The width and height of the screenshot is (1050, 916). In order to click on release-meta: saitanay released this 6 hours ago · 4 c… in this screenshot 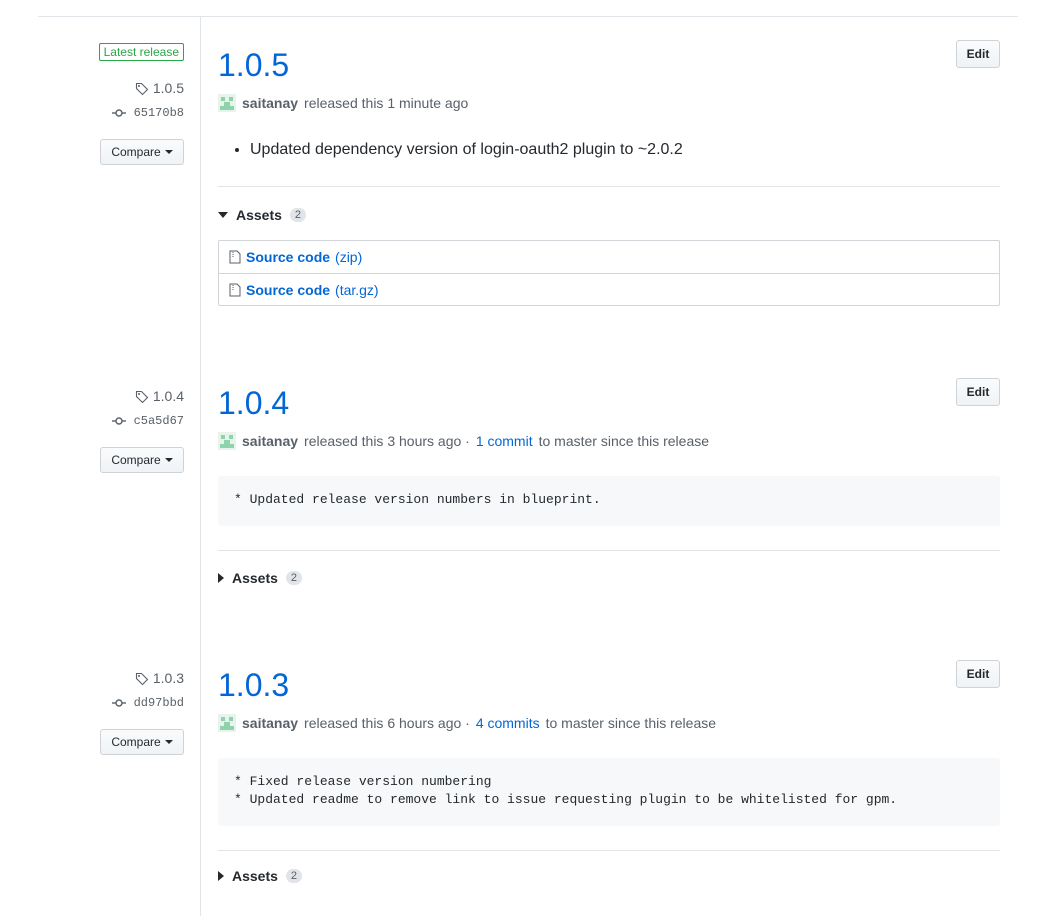, I will do `click(467, 723)`.